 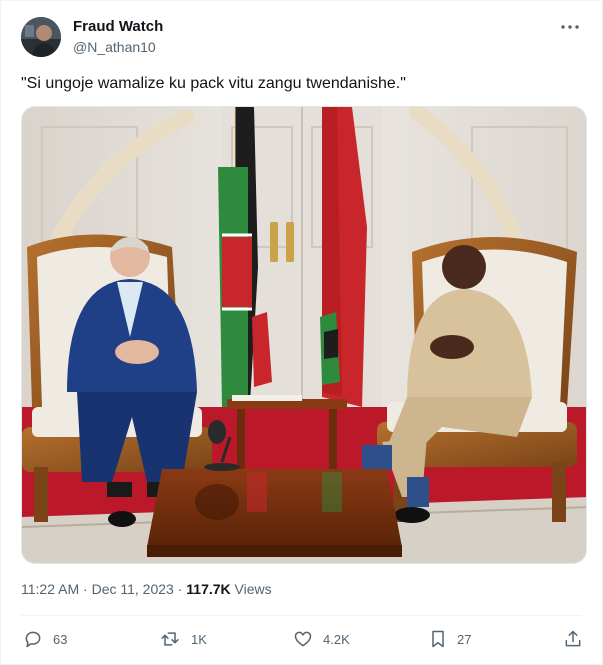 What do you see at coordinates (208, 589) in the screenshot?
I see `views-count: 117.7K` at bounding box center [208, 589].